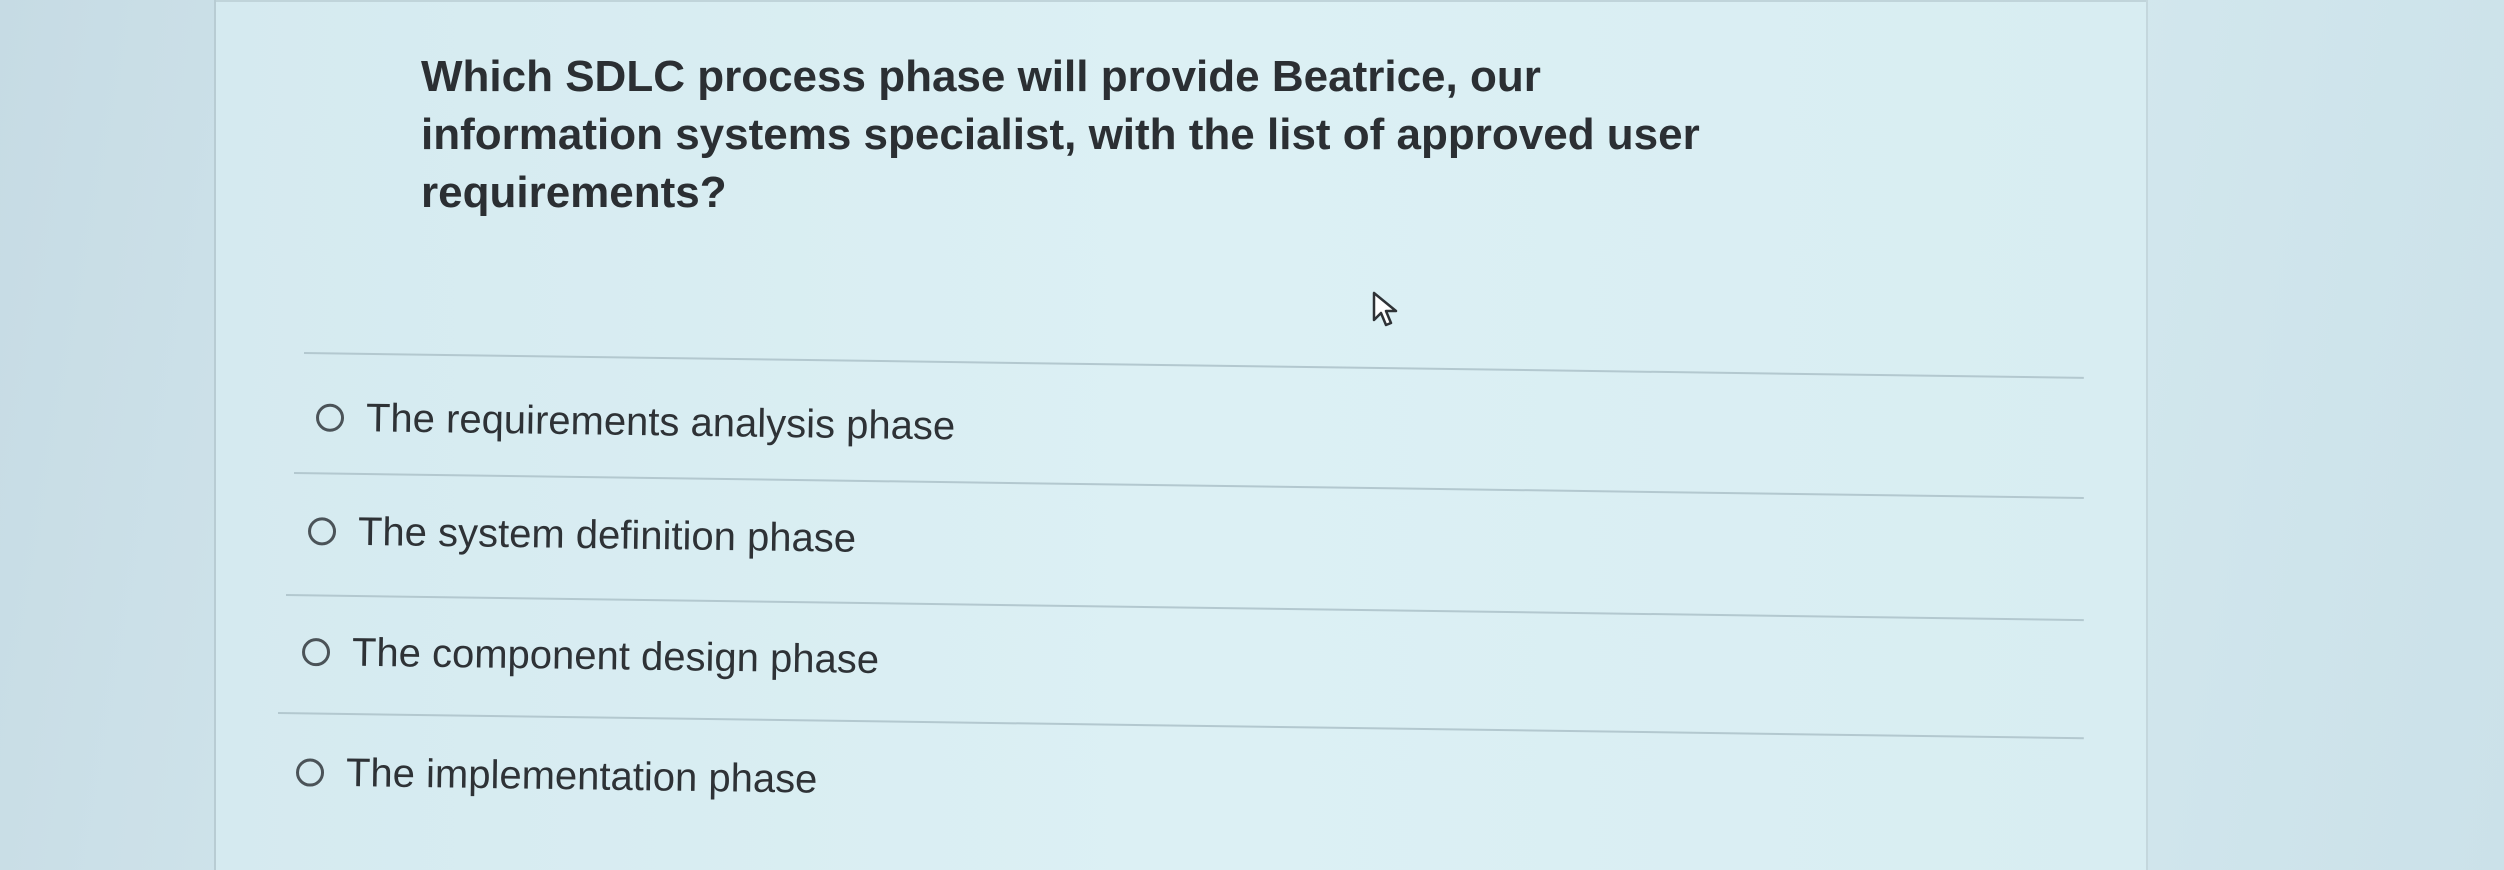 Image resolution: width=2504 pixels, height=870 pixels. I want to click on answer-option-3: The component design phase, so click(590, 656).